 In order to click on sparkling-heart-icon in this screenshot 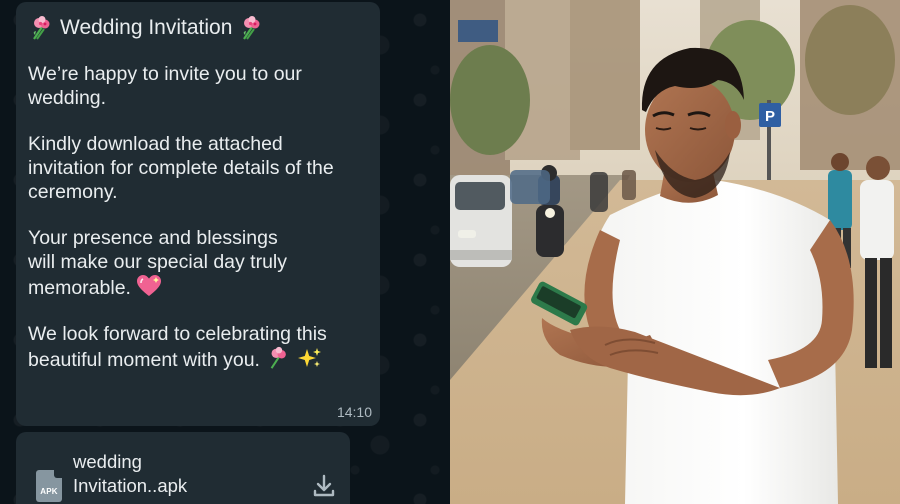, I will do `click(149, 285)`.